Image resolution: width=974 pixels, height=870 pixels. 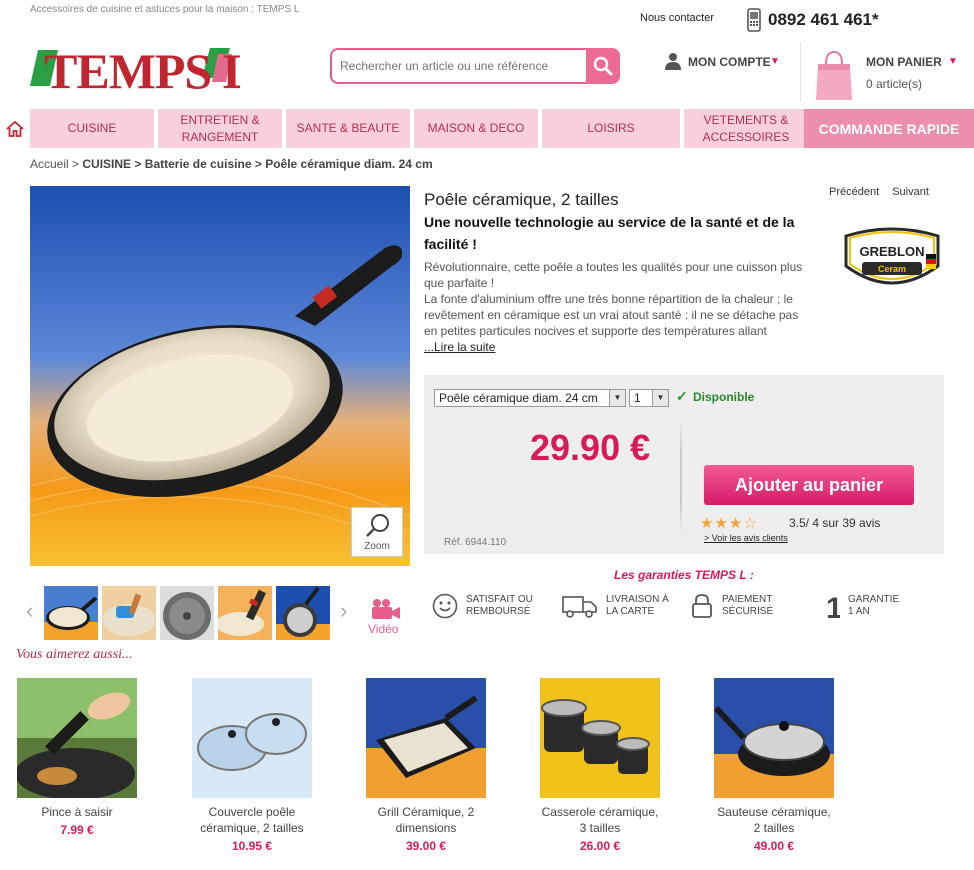 What do you see at coordinates (835, 523) in the screenshot?
I see `rating-text: 3.5/ 4 sur 39 avis` at bounding box center [835, 523].